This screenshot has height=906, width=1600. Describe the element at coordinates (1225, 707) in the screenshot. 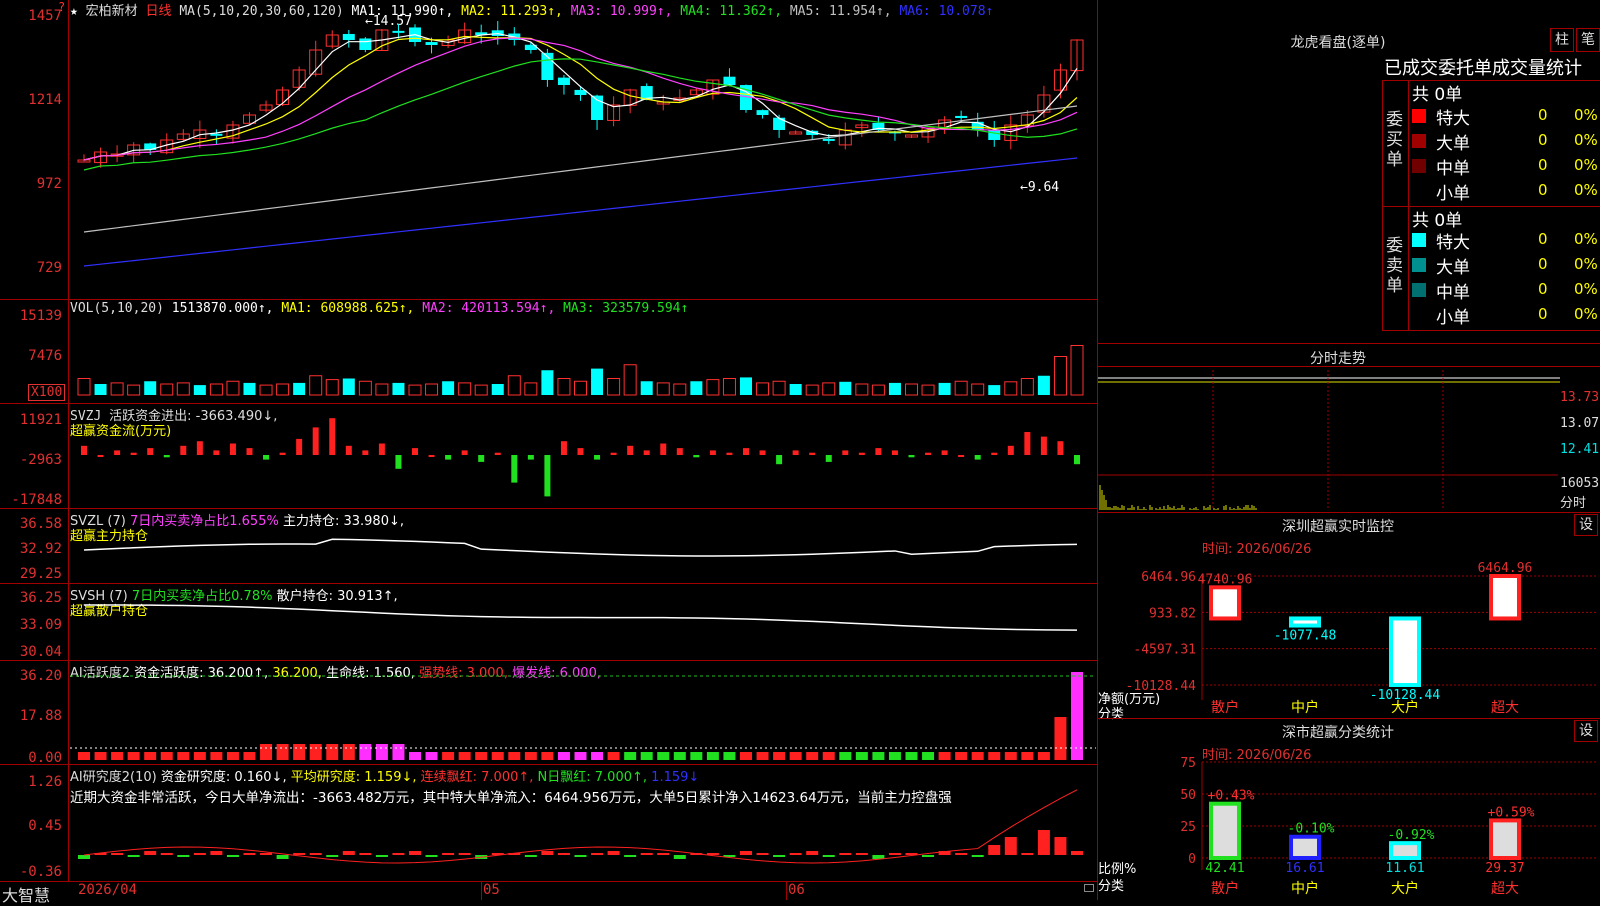

I see `sz-monitor-category: 散户` at that location.